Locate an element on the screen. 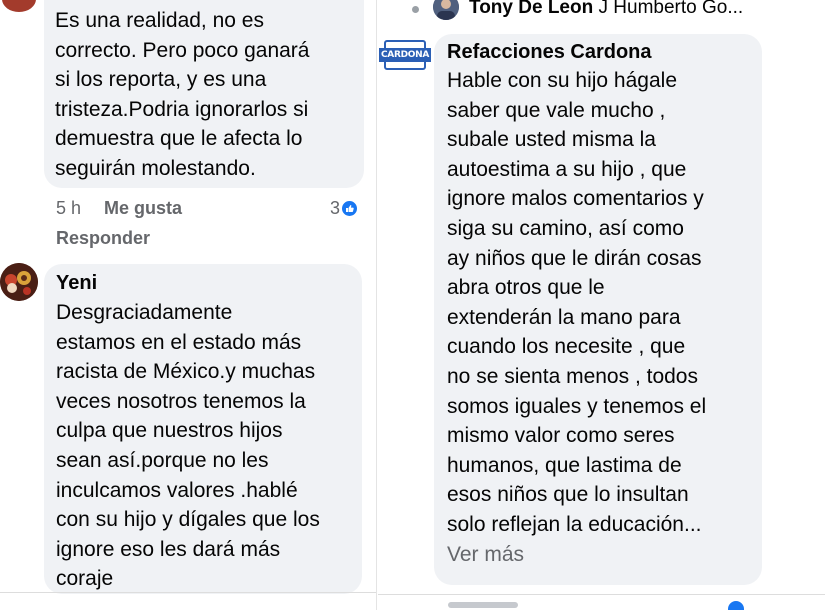 The width and height of the screenshot is (825, 610). comment-author: Yeni is located at coordinates (209, 283).